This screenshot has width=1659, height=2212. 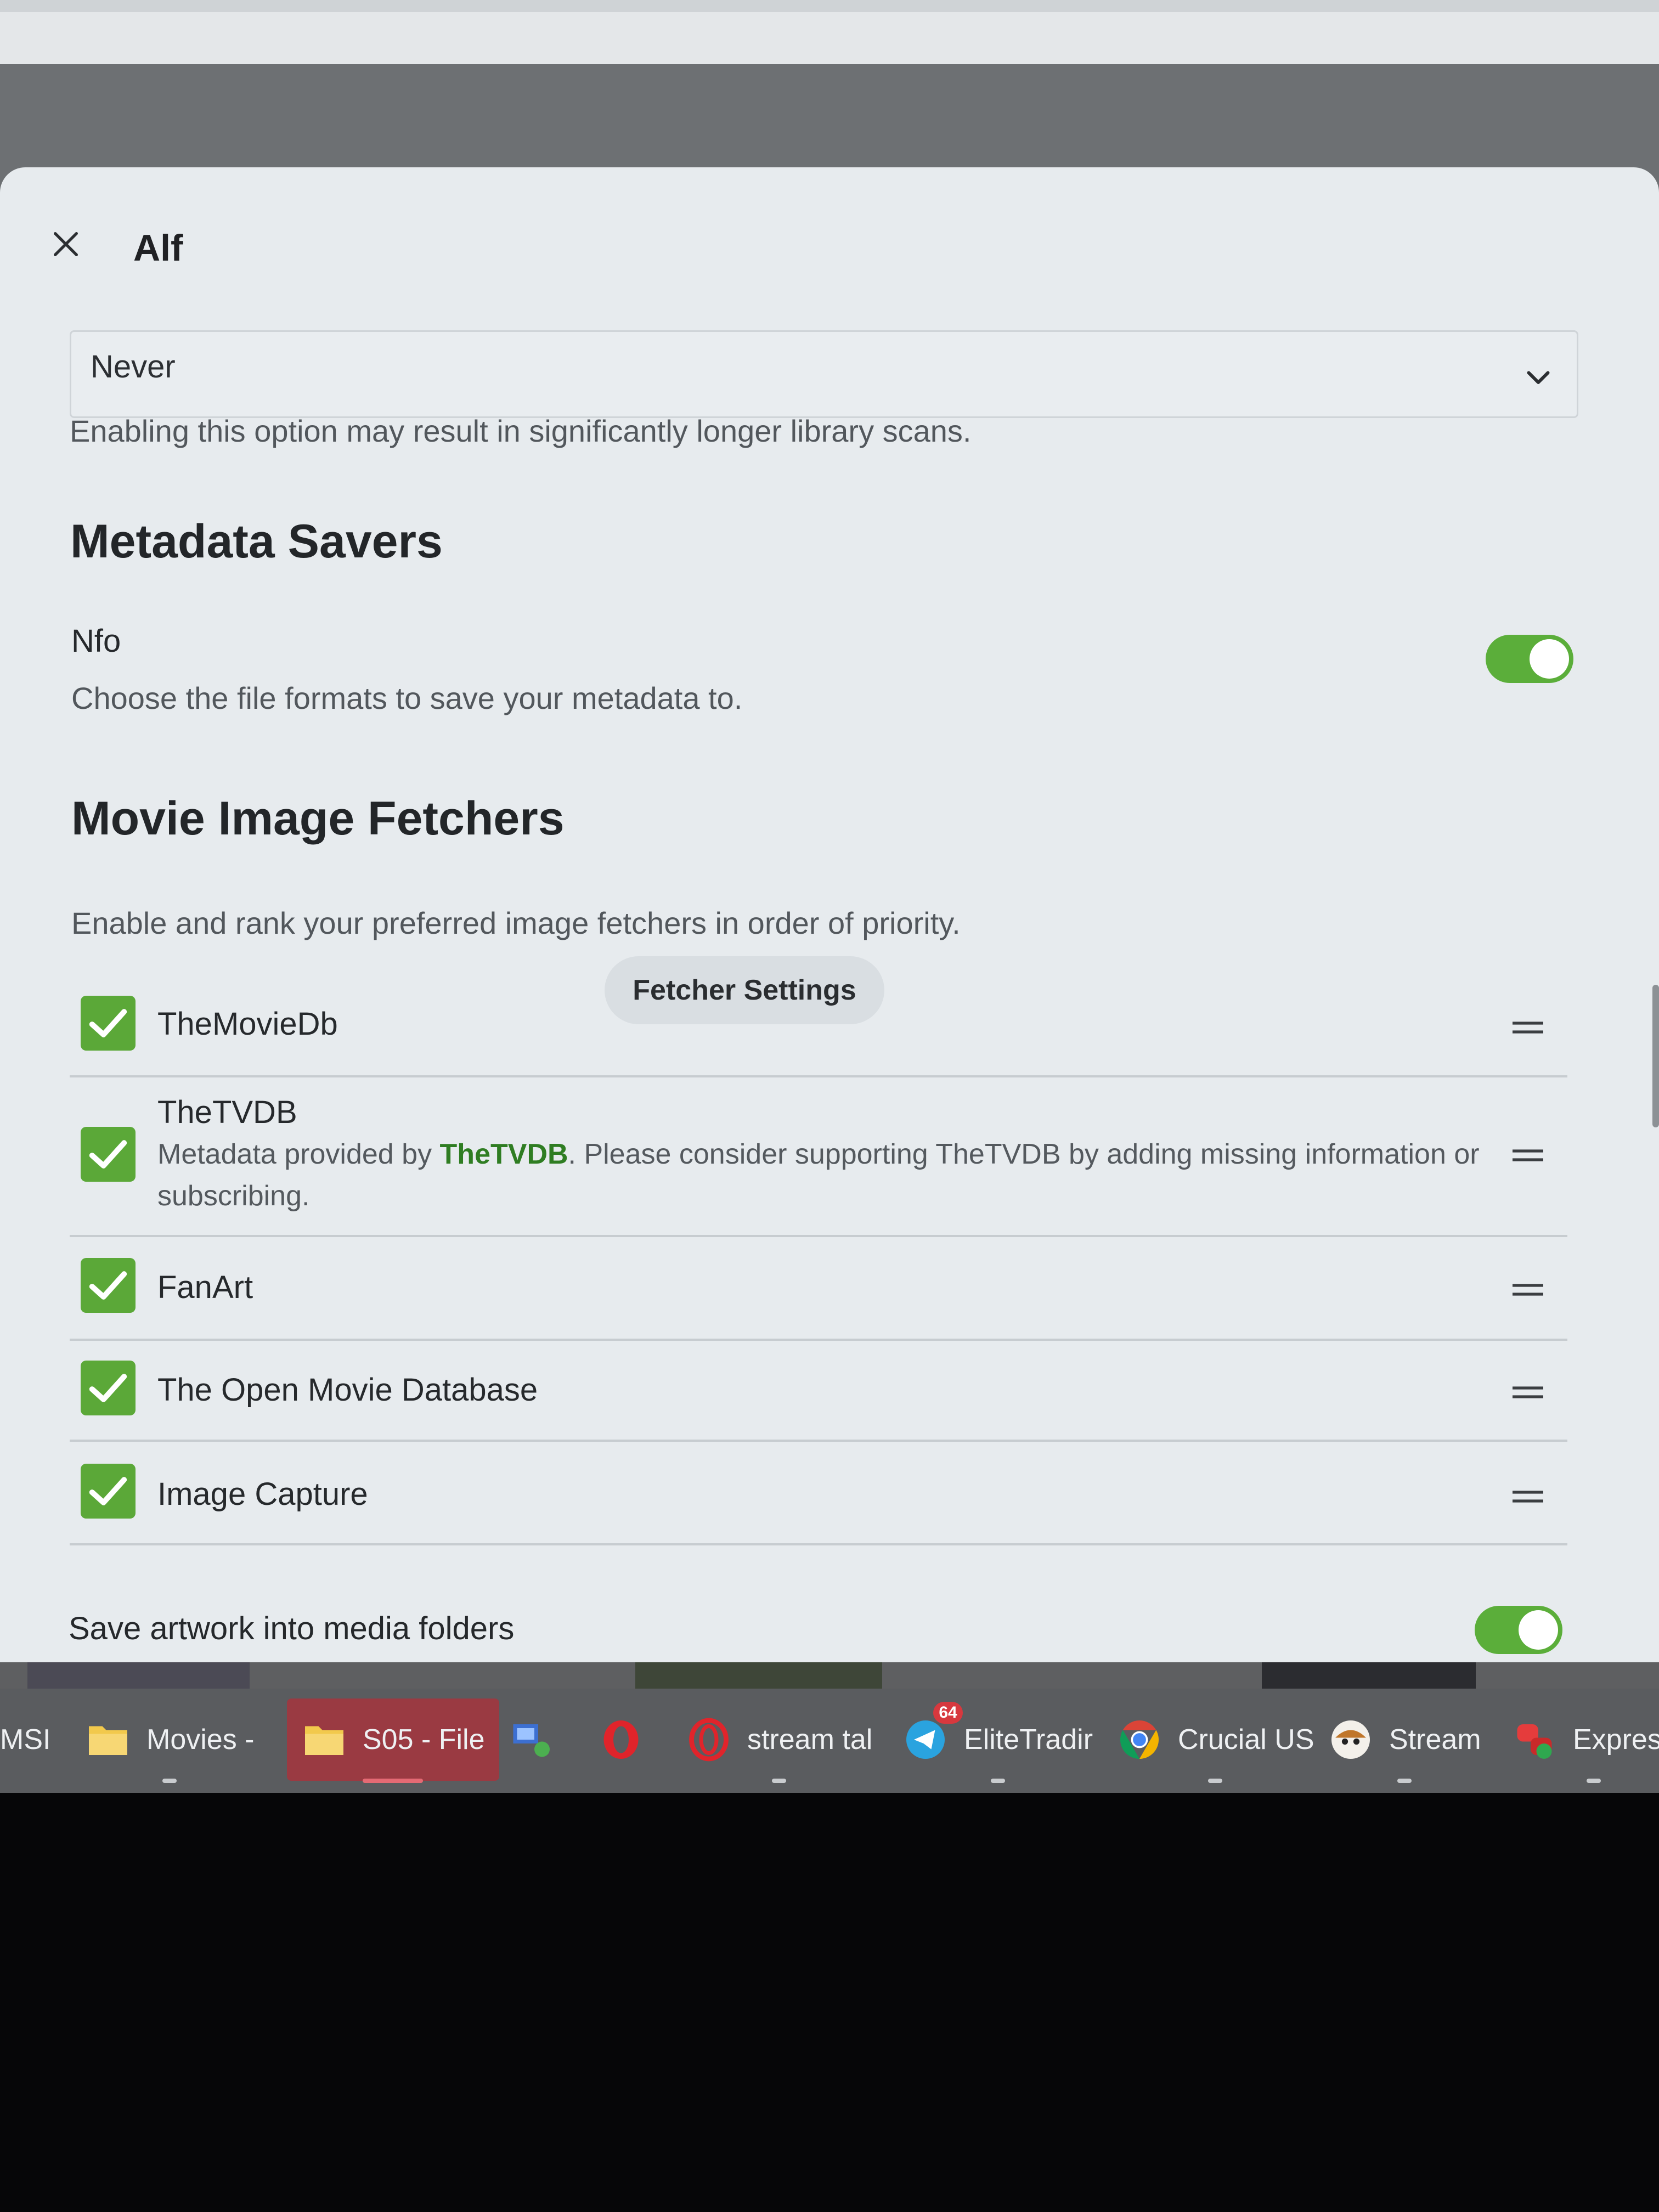 I want to click on streamlabs-icon, so click(x=1351, y=1740).